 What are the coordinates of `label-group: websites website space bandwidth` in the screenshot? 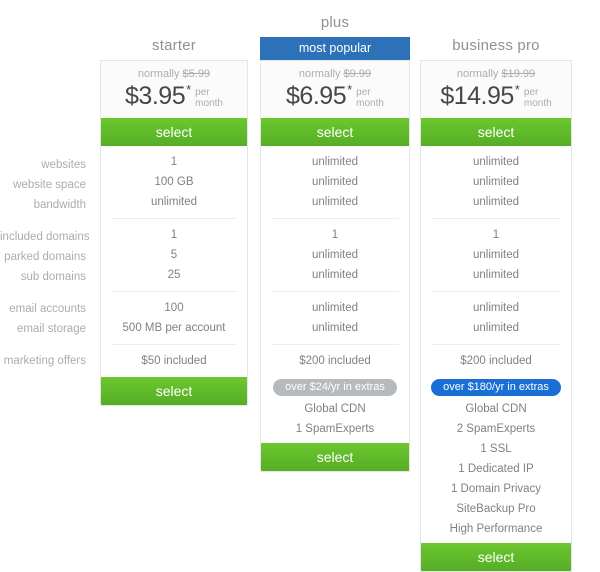 It's located at (46, 185).